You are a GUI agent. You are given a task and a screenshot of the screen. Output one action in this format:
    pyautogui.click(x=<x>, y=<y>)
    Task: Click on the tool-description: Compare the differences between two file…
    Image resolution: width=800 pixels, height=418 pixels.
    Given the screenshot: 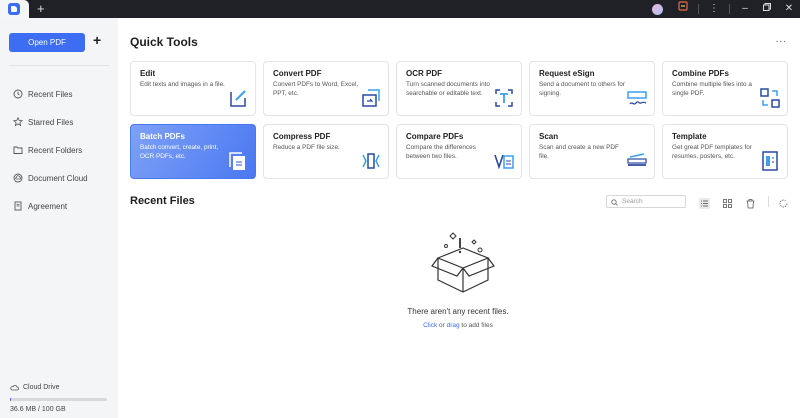 What is the action you would take?
    pyautogui.click(x=441, y=152)
    